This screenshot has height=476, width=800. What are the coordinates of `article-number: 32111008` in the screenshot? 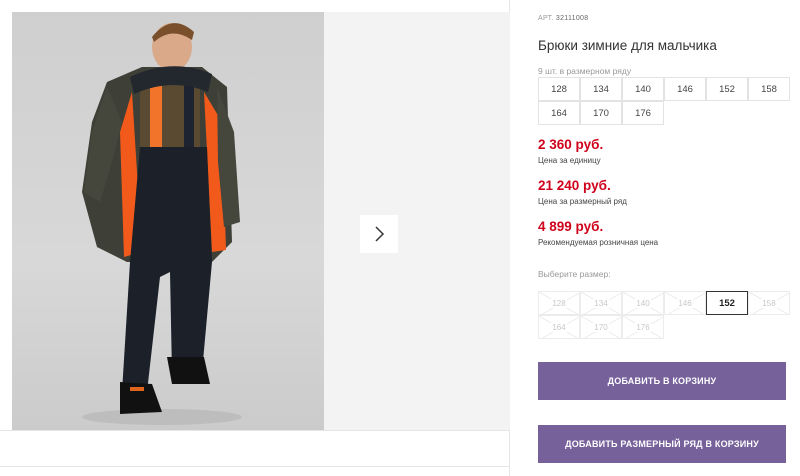 It's located at (572, 18).